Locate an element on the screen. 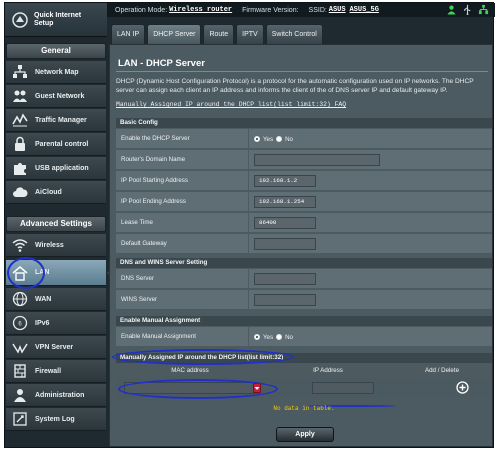 This screenshot has height=452, width=500. ssid-link-5g: ASUS_5G is located at coordinates (363, 10).